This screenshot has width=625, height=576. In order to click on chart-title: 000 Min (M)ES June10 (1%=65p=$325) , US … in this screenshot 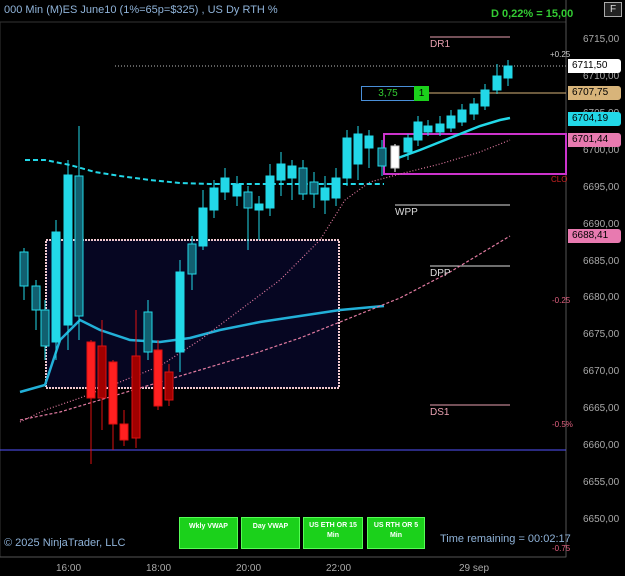, I will do `click(141, 10)`.